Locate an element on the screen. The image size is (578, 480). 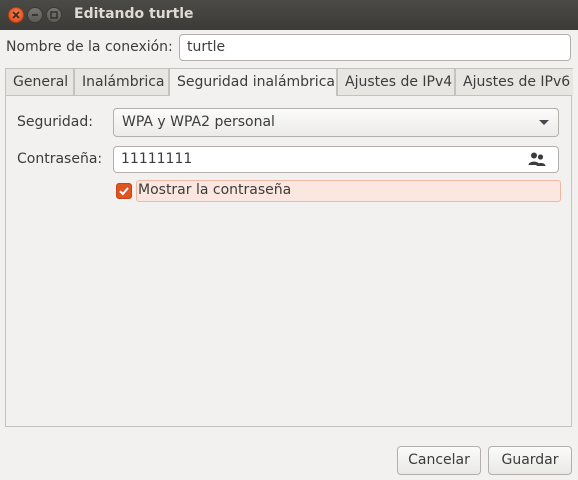
maximize-icon is located at coordinates (54, 15).